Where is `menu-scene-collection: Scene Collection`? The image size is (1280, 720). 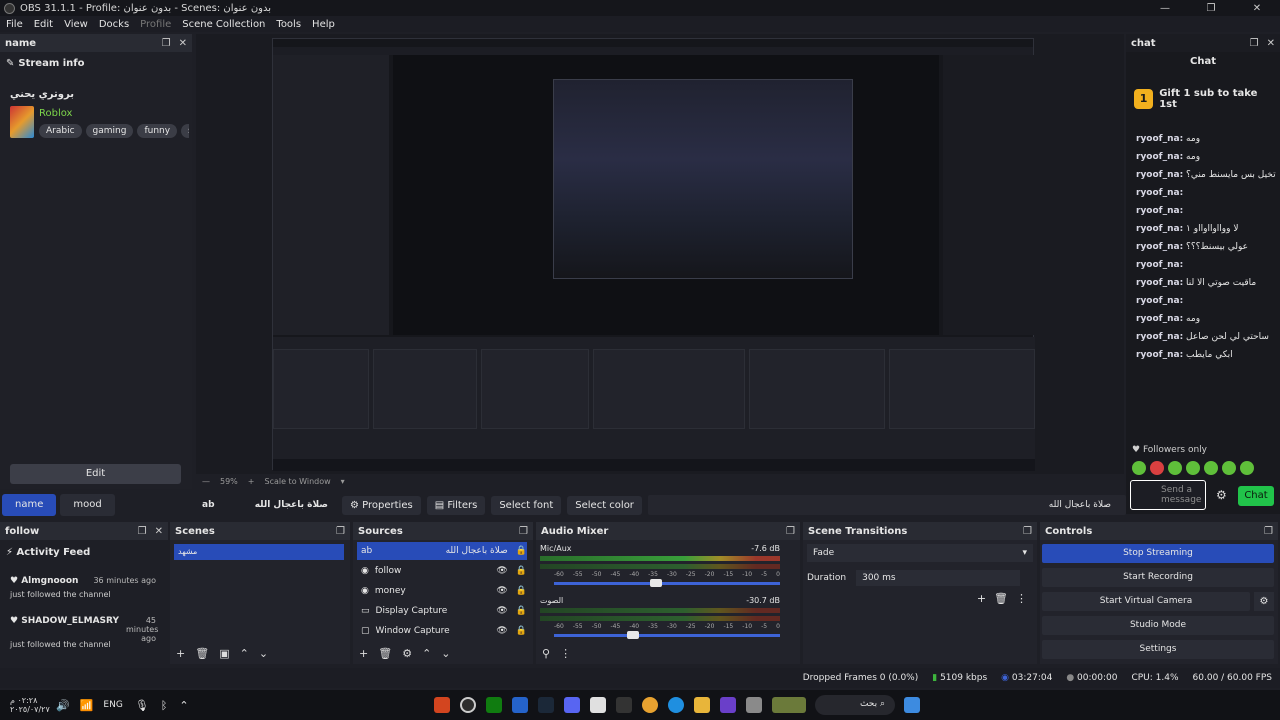
menu-scene-collection: Scene Collection is located at coordinates (223, 24).